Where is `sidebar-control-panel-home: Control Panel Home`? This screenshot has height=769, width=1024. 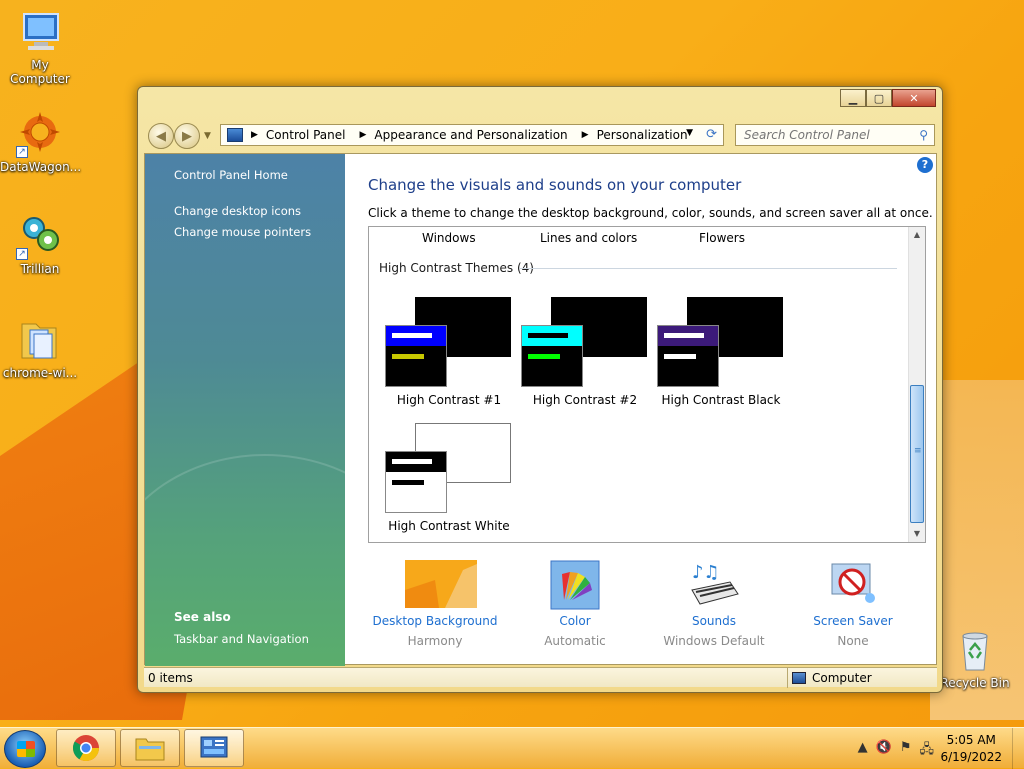
sidebar-control-panel-home: Control Panel Home is located at coordinates (231, 175).